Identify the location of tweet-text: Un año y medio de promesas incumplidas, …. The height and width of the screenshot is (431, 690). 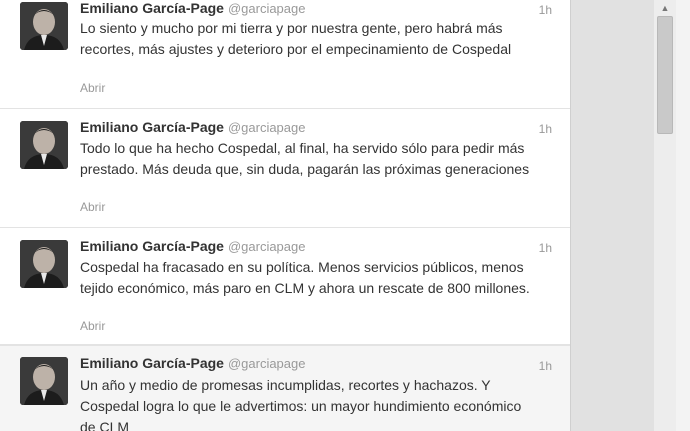
(301, 404).